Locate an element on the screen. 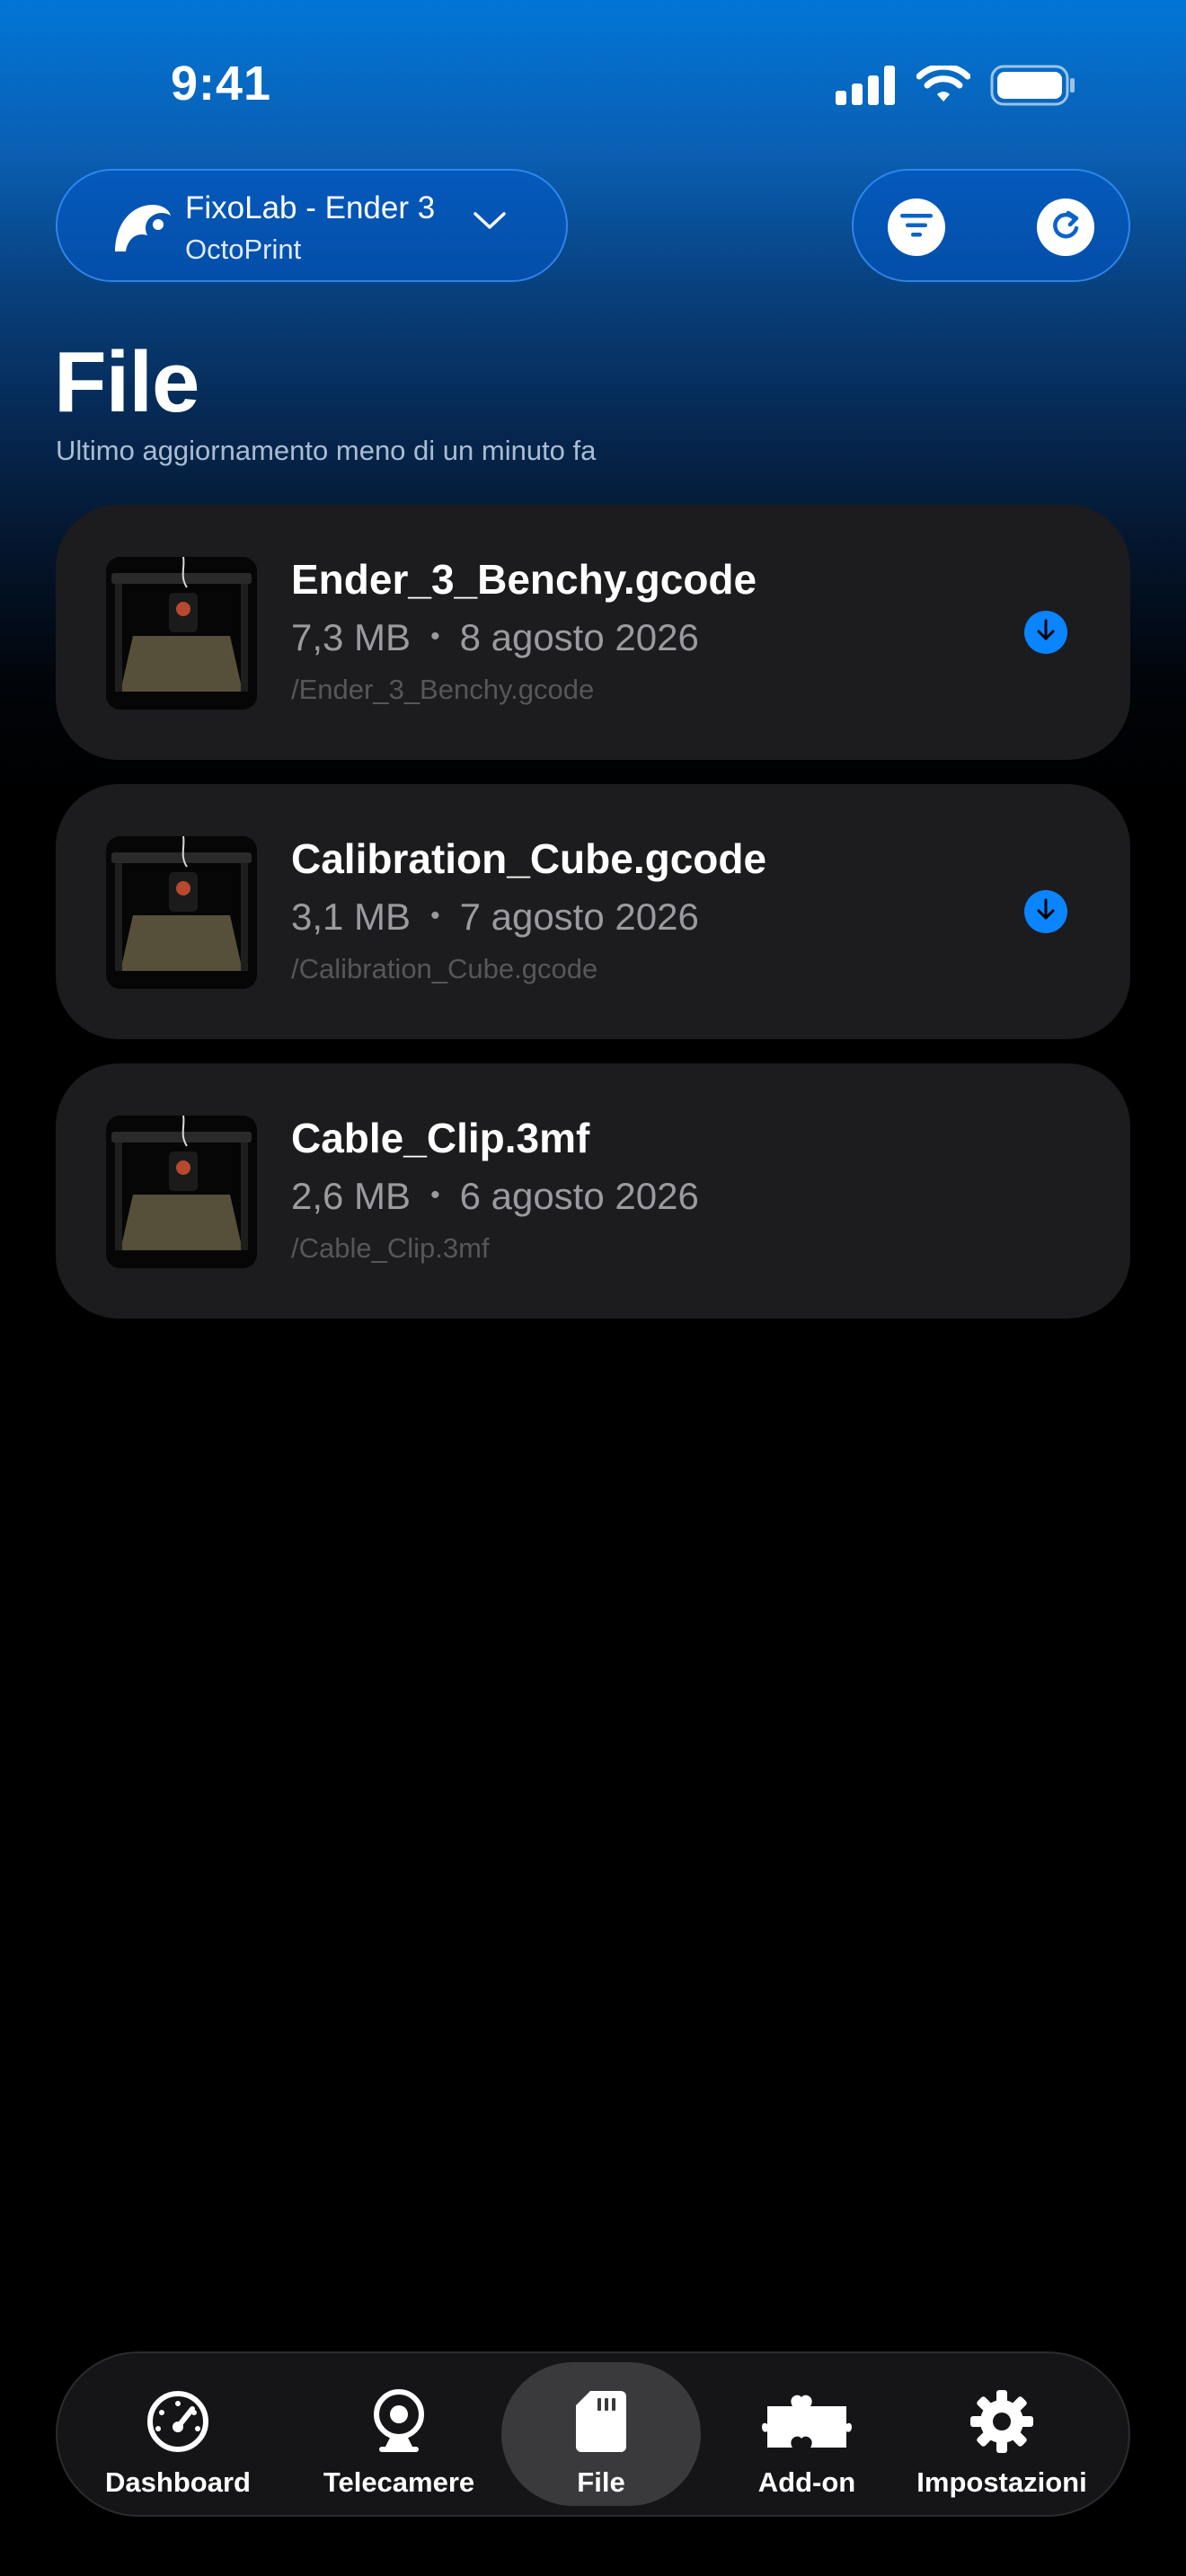  file-size: 7,3 MB is located at coordinates (351, 637).